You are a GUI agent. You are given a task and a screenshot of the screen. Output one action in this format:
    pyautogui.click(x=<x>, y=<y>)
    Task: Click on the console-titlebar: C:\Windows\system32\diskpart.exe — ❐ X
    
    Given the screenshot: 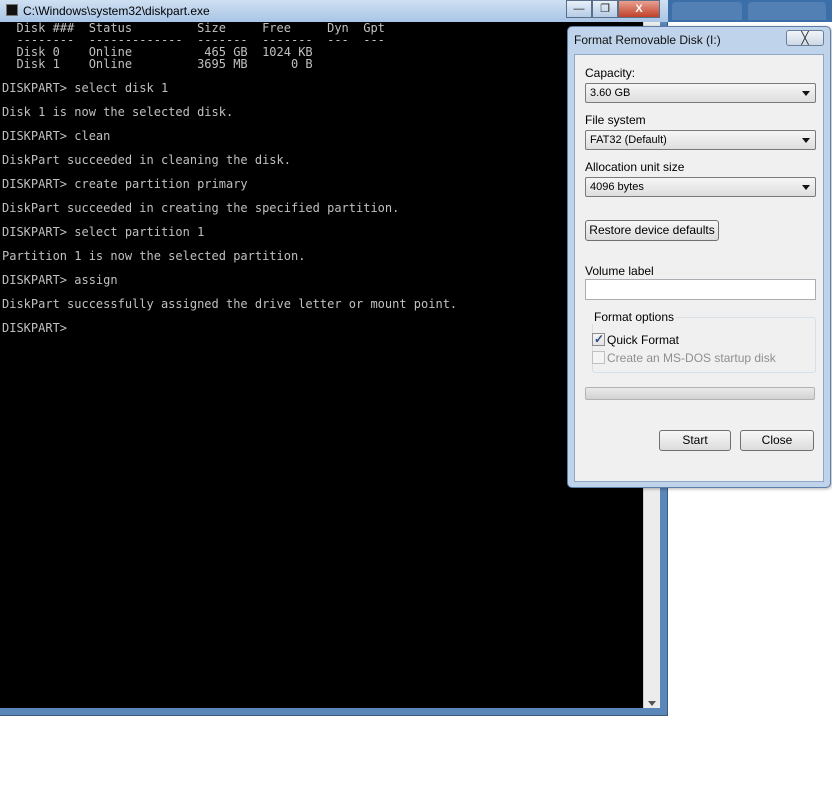 What is the action you would take?
    pyautogui.click(x=334, y=11)
    